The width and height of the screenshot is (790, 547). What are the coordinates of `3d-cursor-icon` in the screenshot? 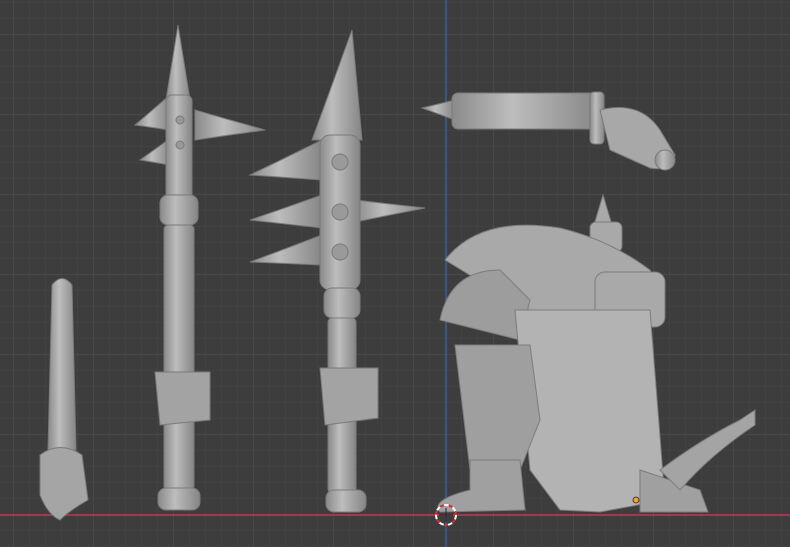 It's located at (446, 515).